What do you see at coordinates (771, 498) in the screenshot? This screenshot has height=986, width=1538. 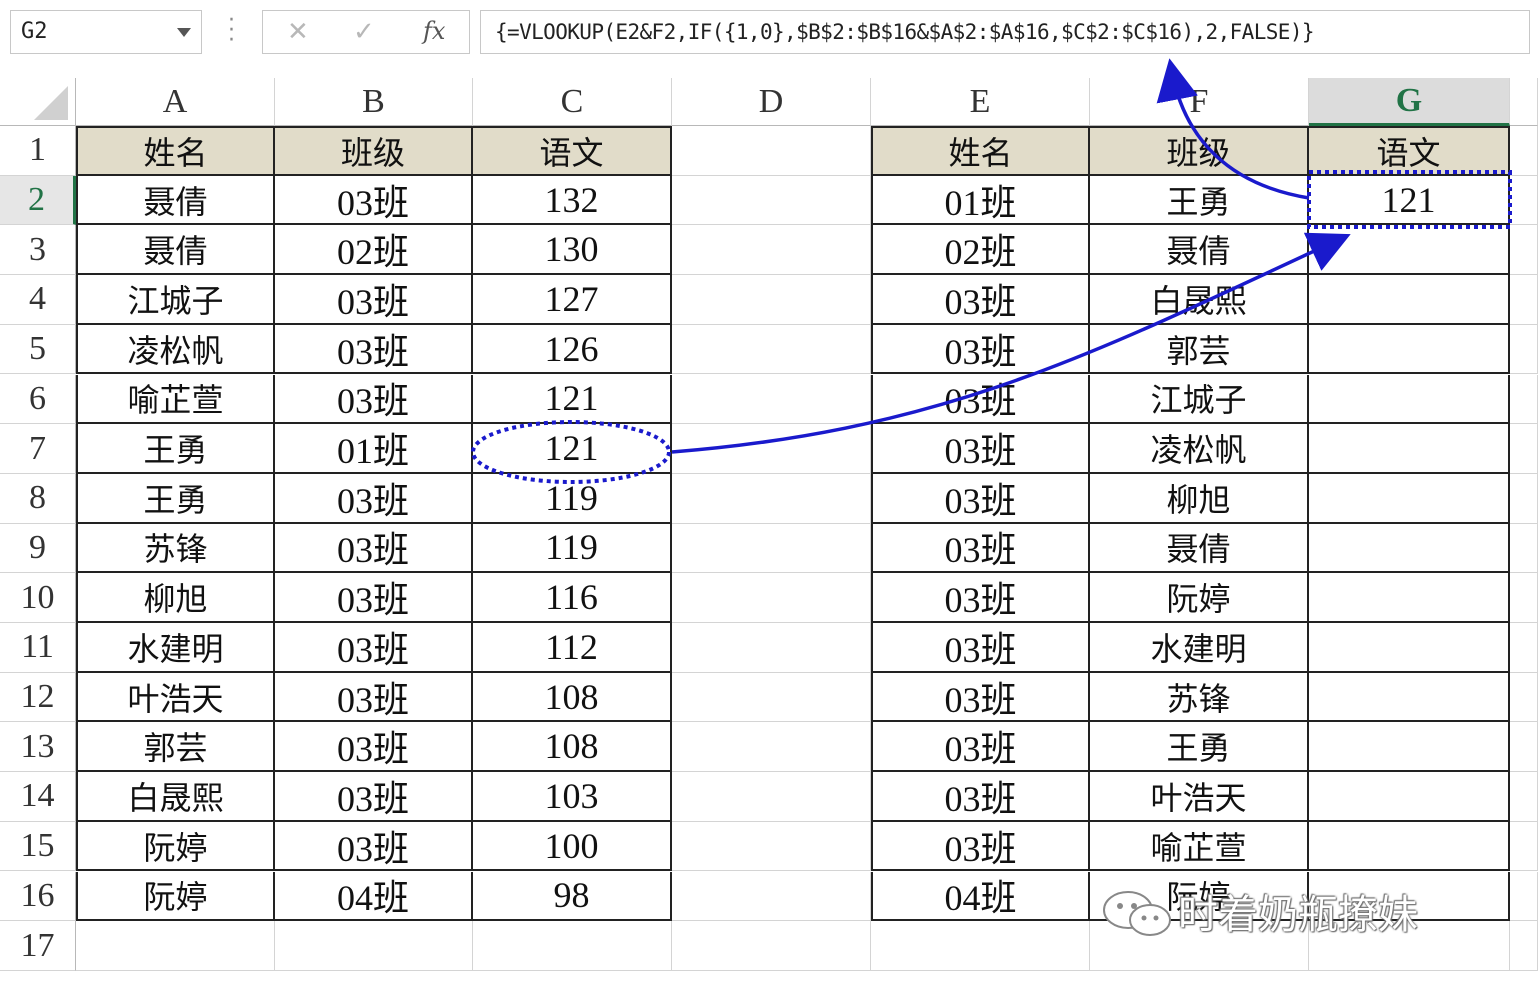 I see `cell-d8` at bounding box center [771, 498].